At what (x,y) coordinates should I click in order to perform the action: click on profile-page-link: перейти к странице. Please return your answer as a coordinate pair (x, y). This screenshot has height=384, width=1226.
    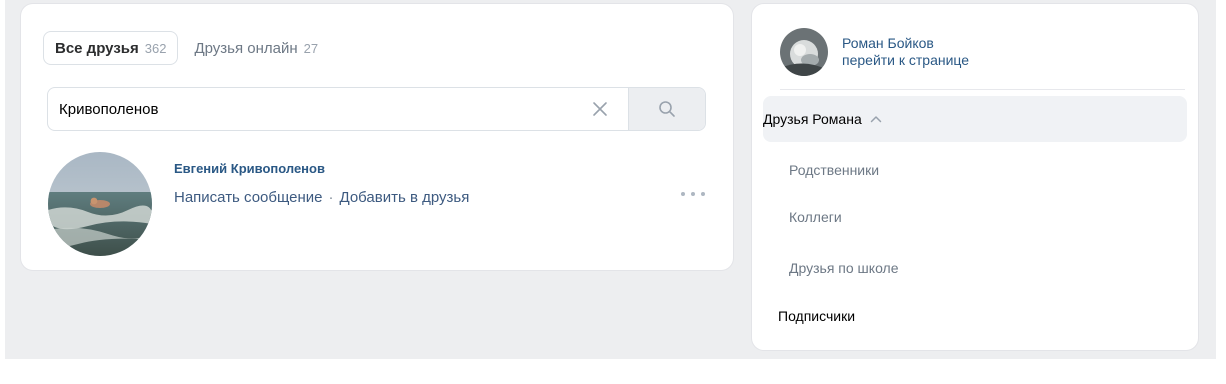
    Looking at the image, I should click on (906, 60).